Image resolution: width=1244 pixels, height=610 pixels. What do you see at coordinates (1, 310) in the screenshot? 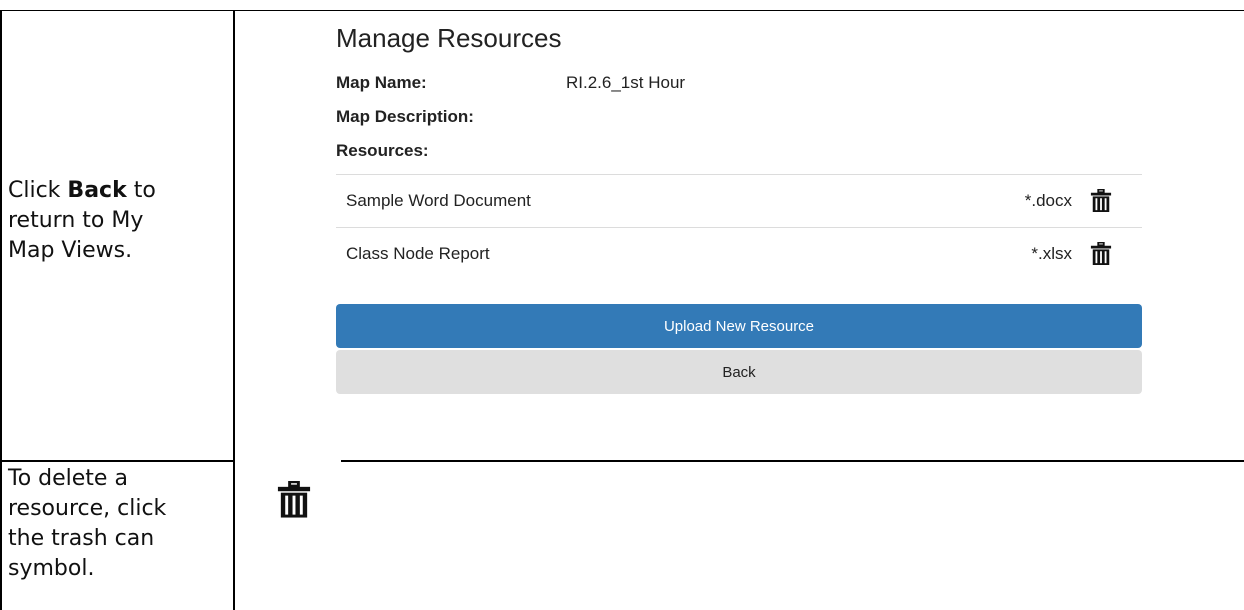
I see `table-border-left` at bounding box center [1, 310].